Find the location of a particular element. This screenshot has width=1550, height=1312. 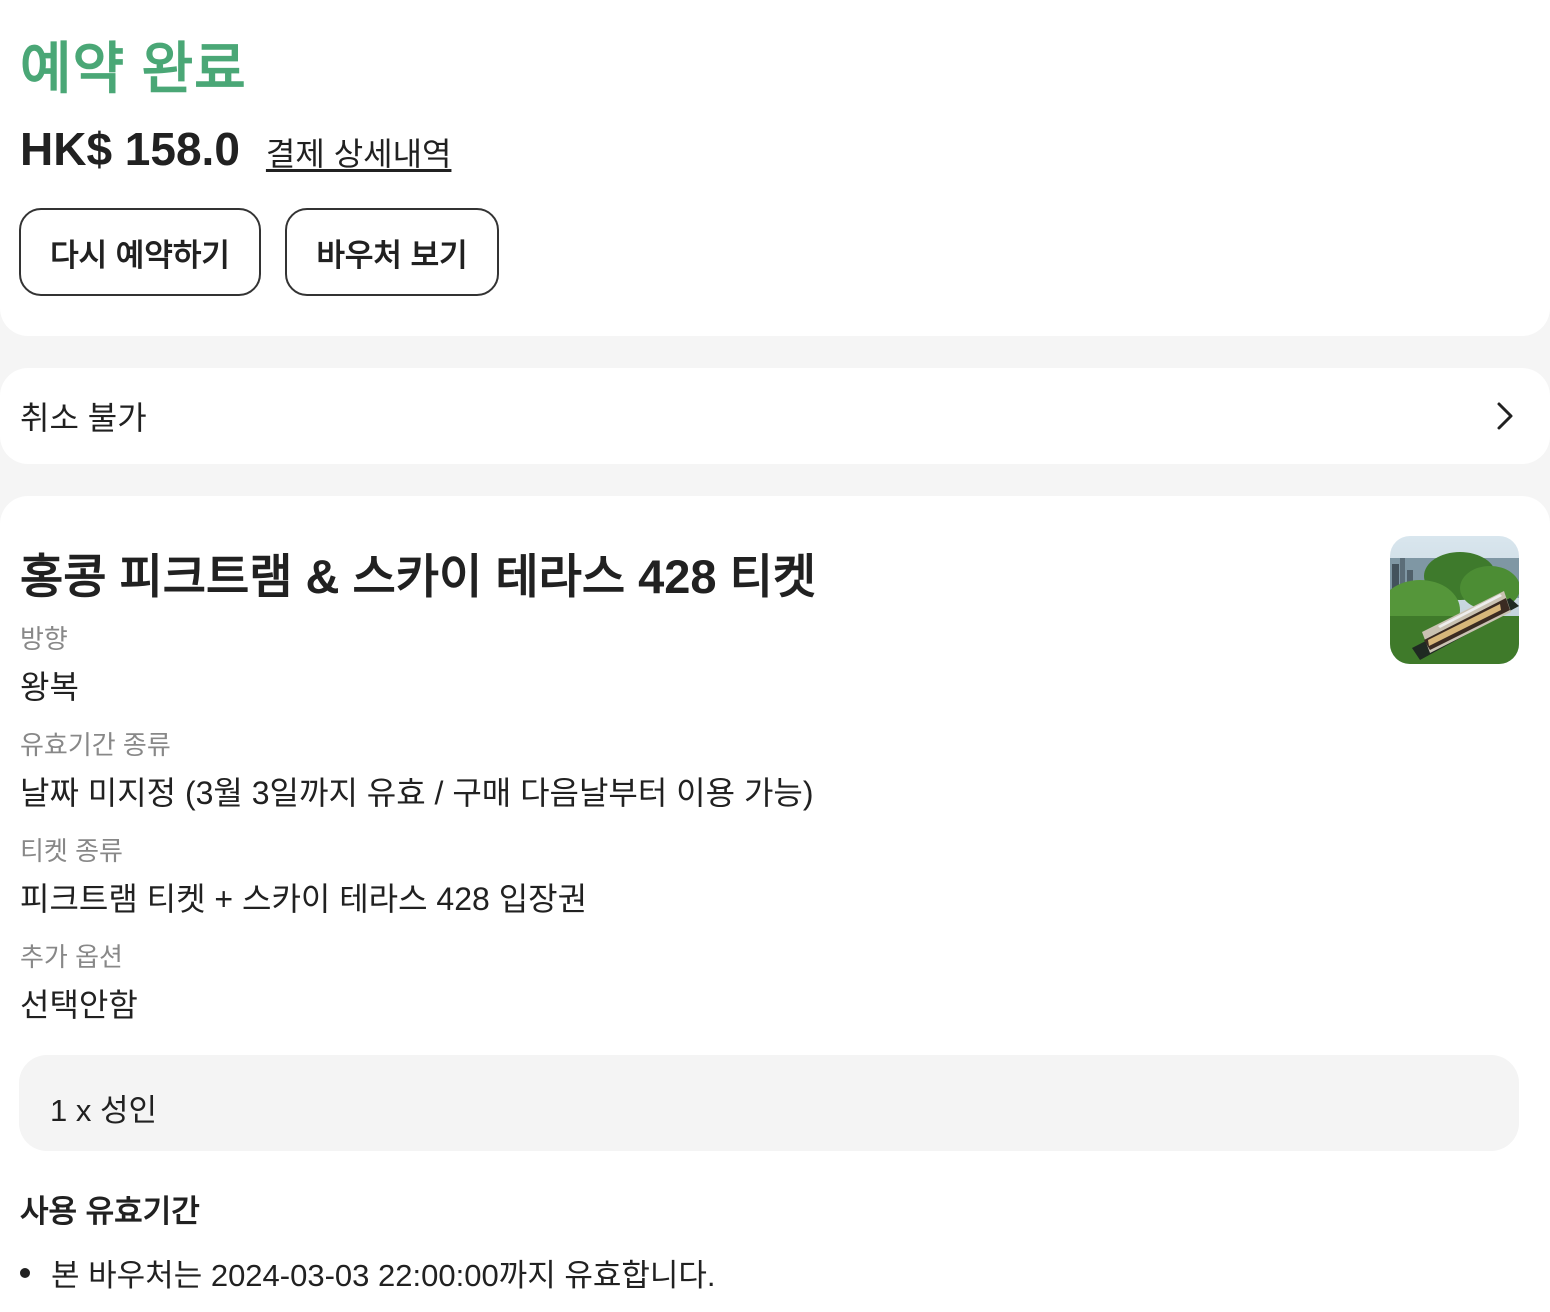

payment-details-link: 결제 상세내역 is located at coordinates (359, 152).